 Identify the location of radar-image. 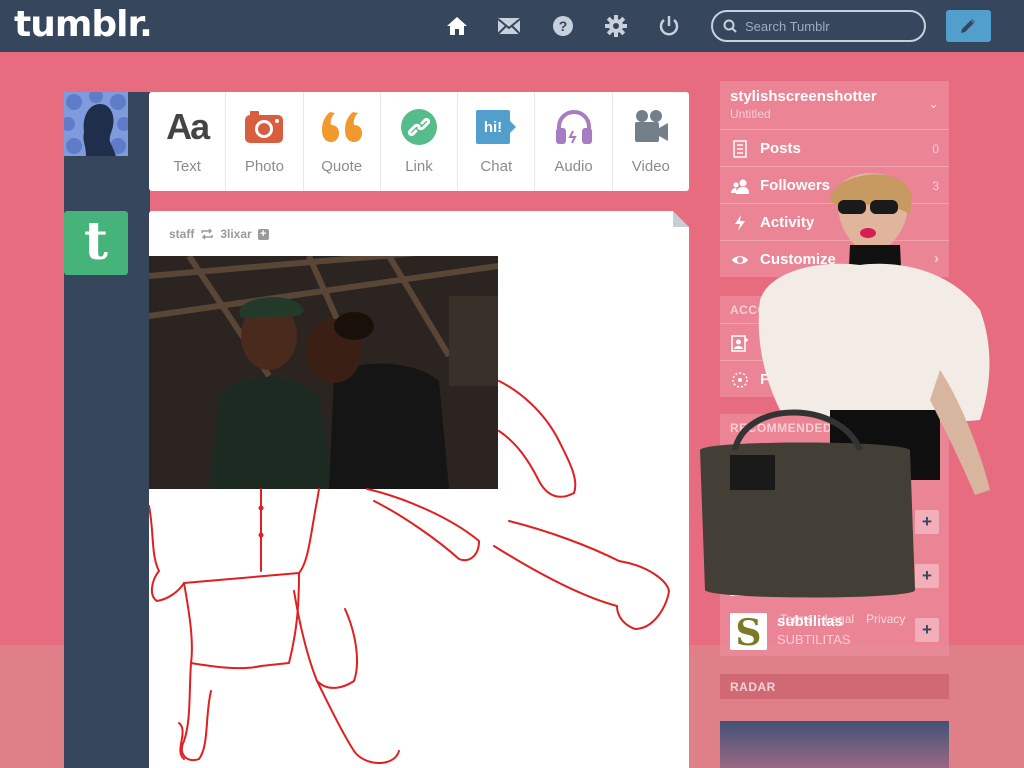
(834, 744).